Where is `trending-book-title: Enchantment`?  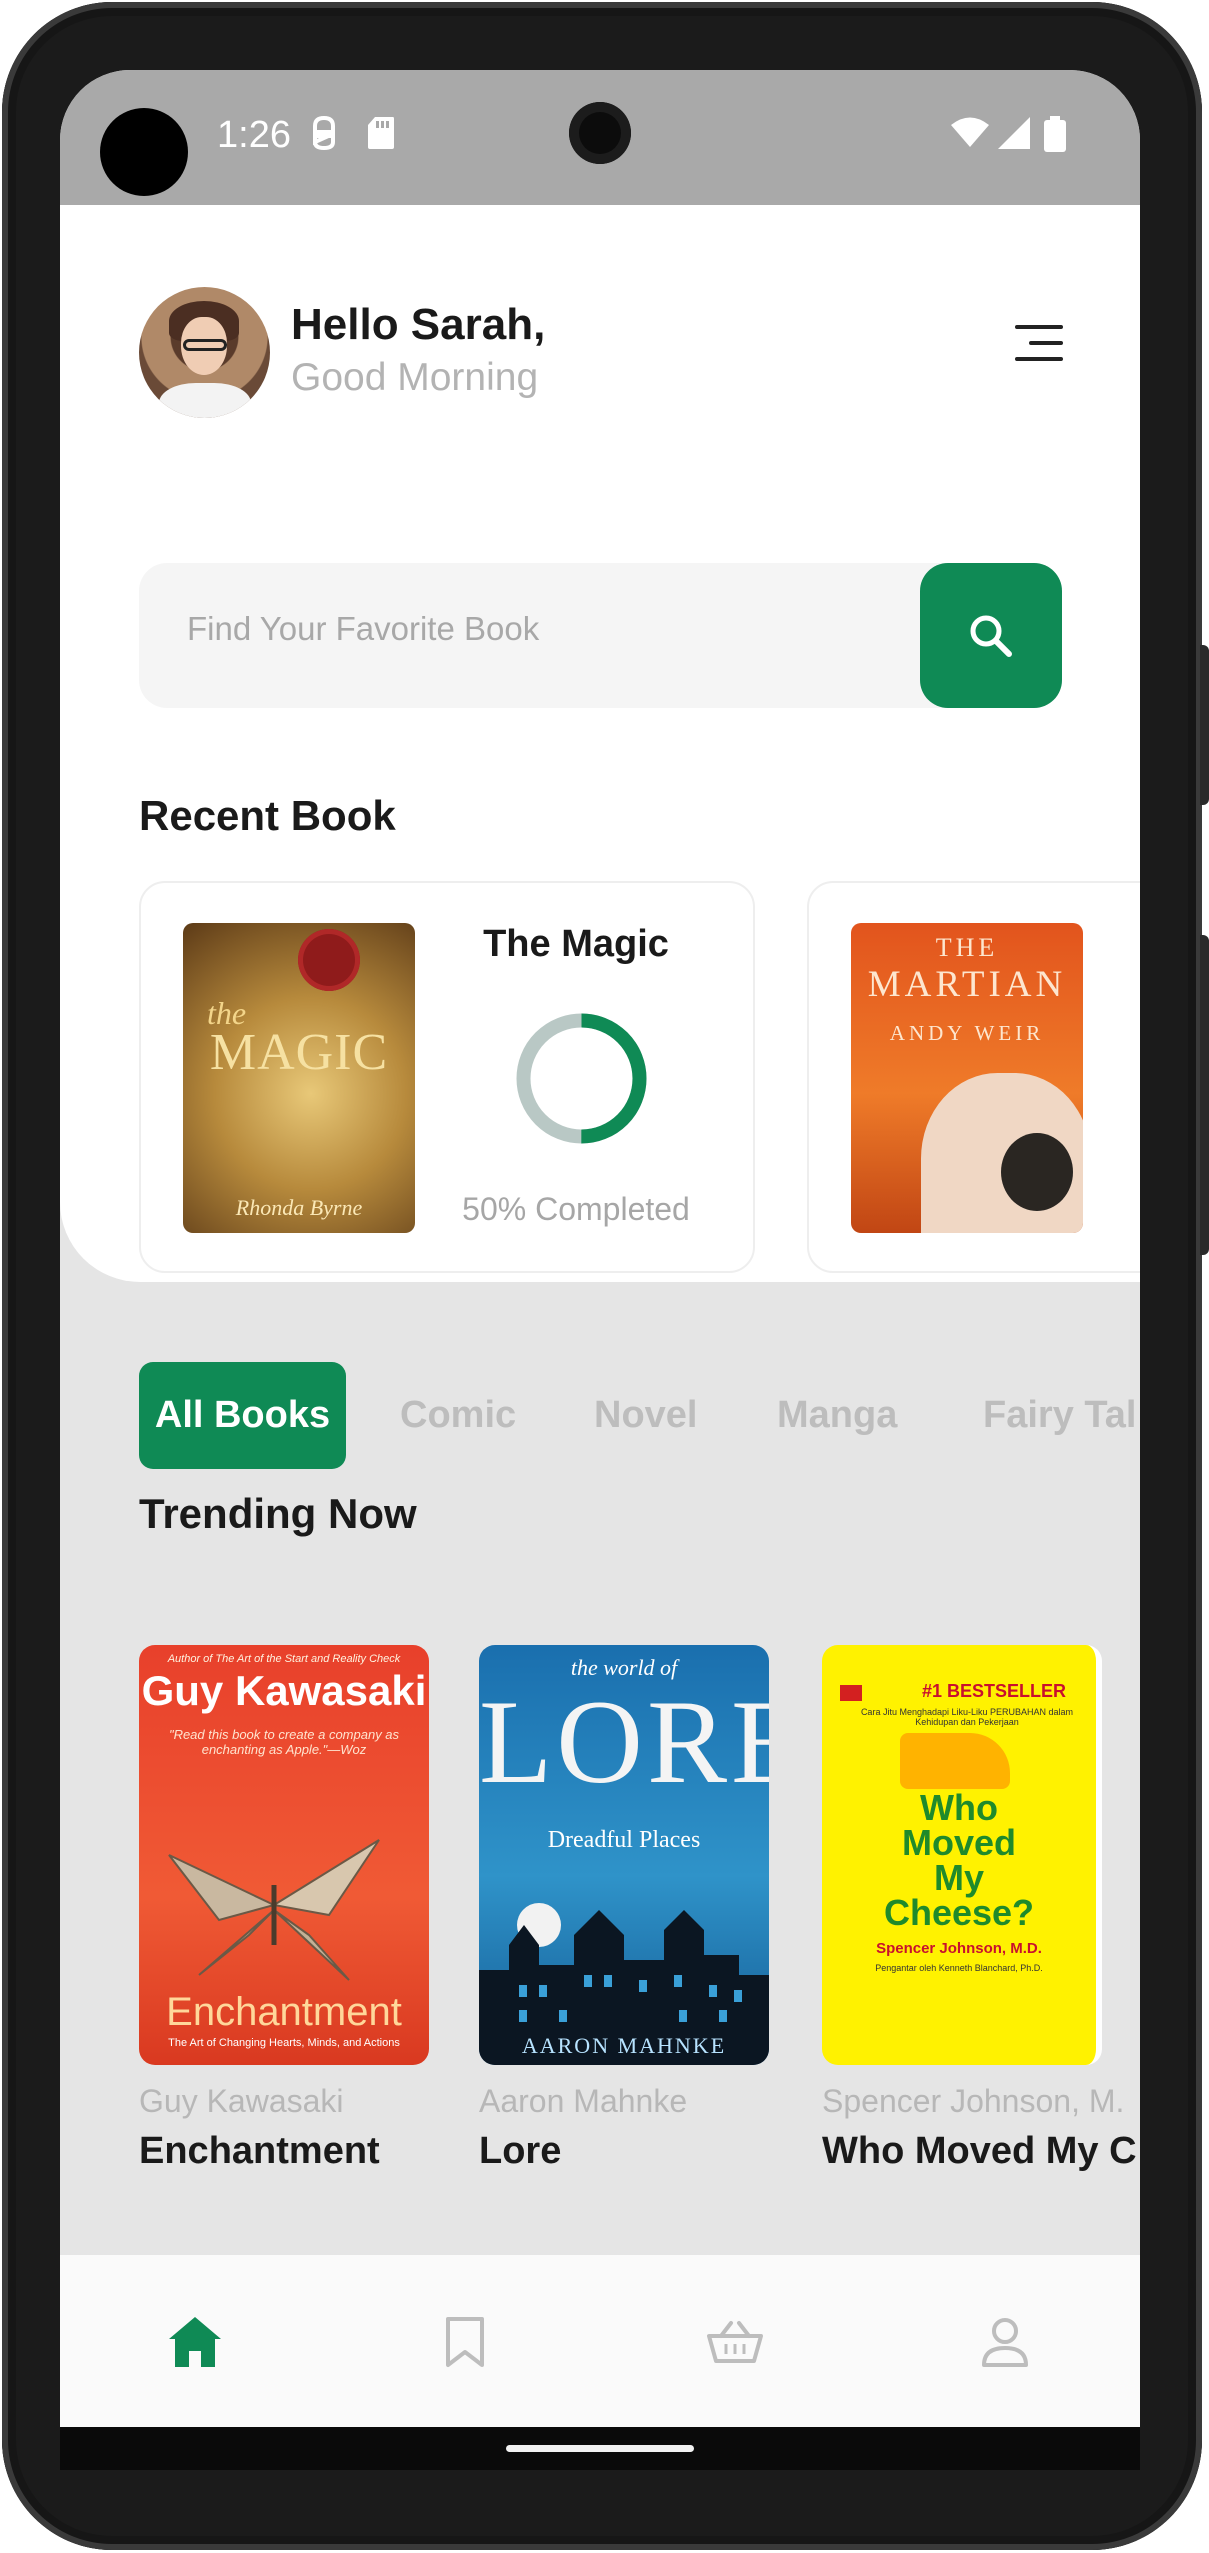
trending-book-title: Enchantment is located at coordinates (259, 2151).